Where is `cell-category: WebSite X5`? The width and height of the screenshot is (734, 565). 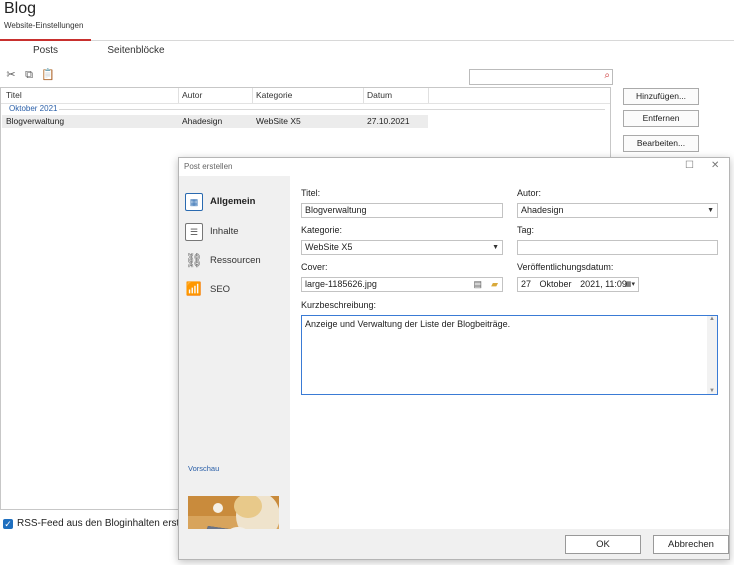 cell-category: WebSite X5 is located at coordinates (278, 121).